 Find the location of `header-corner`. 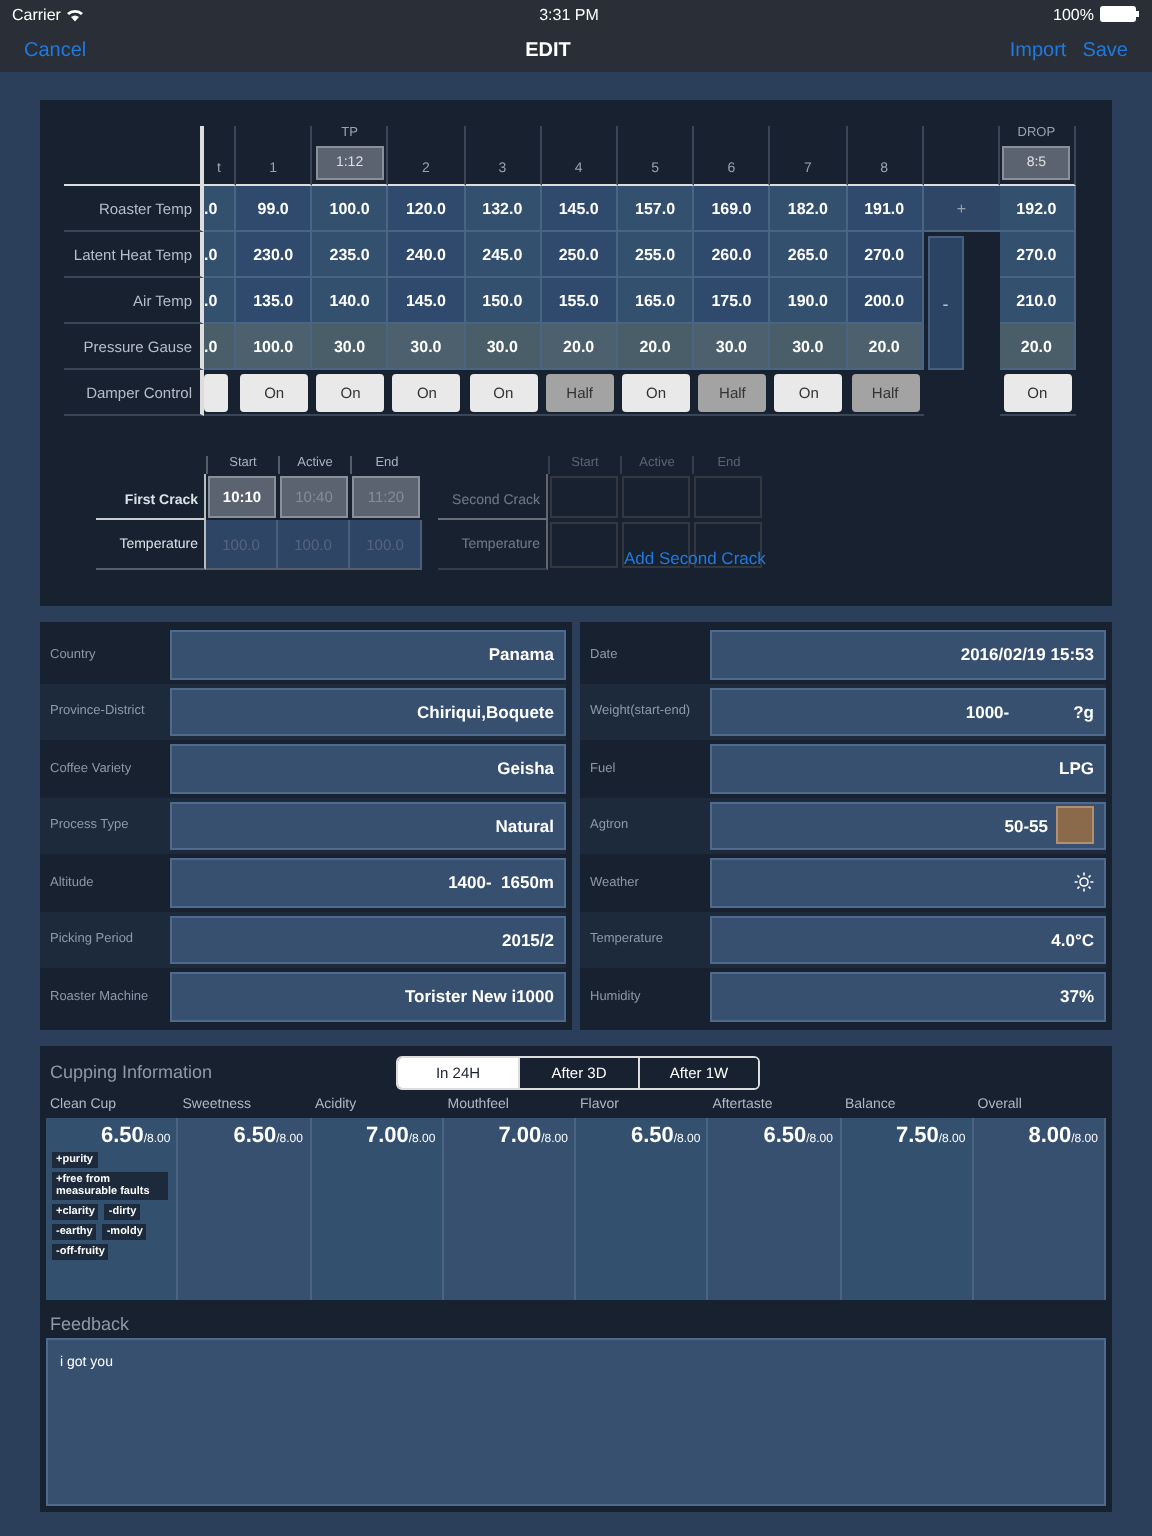

header-corner is located at coordinates (134, 156).